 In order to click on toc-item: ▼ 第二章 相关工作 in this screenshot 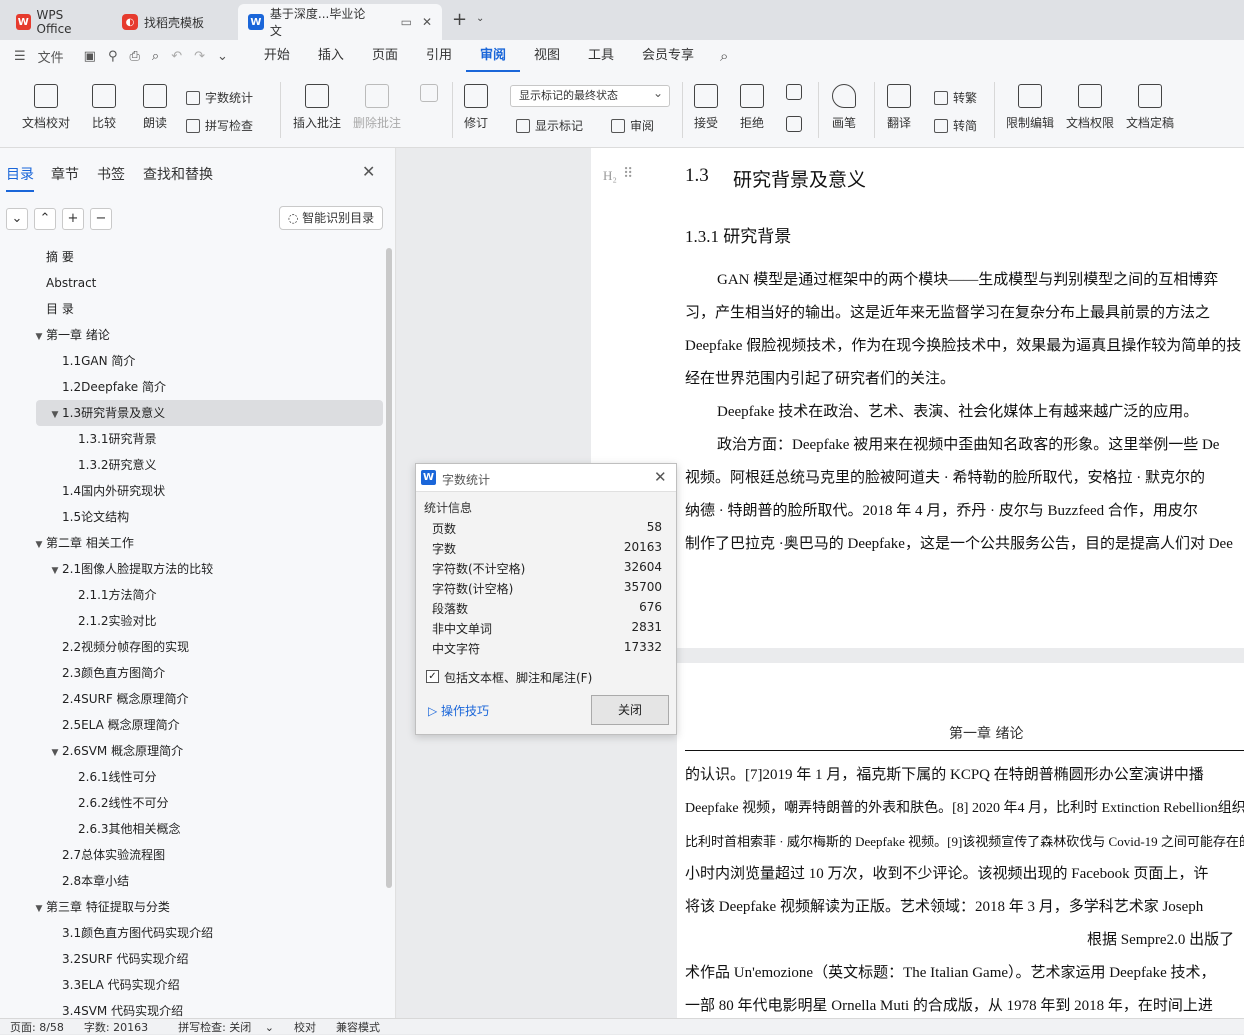, I will do `click(192, 543)`.